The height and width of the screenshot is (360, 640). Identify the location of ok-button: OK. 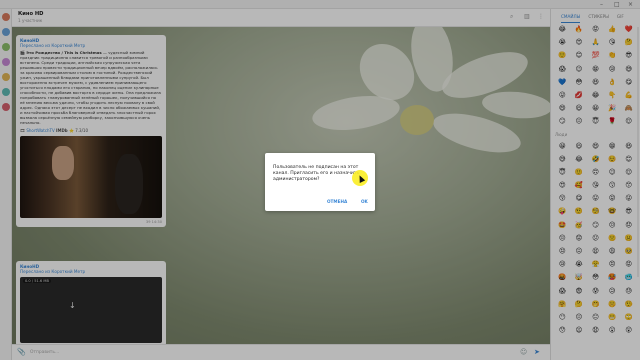
(364, 201).